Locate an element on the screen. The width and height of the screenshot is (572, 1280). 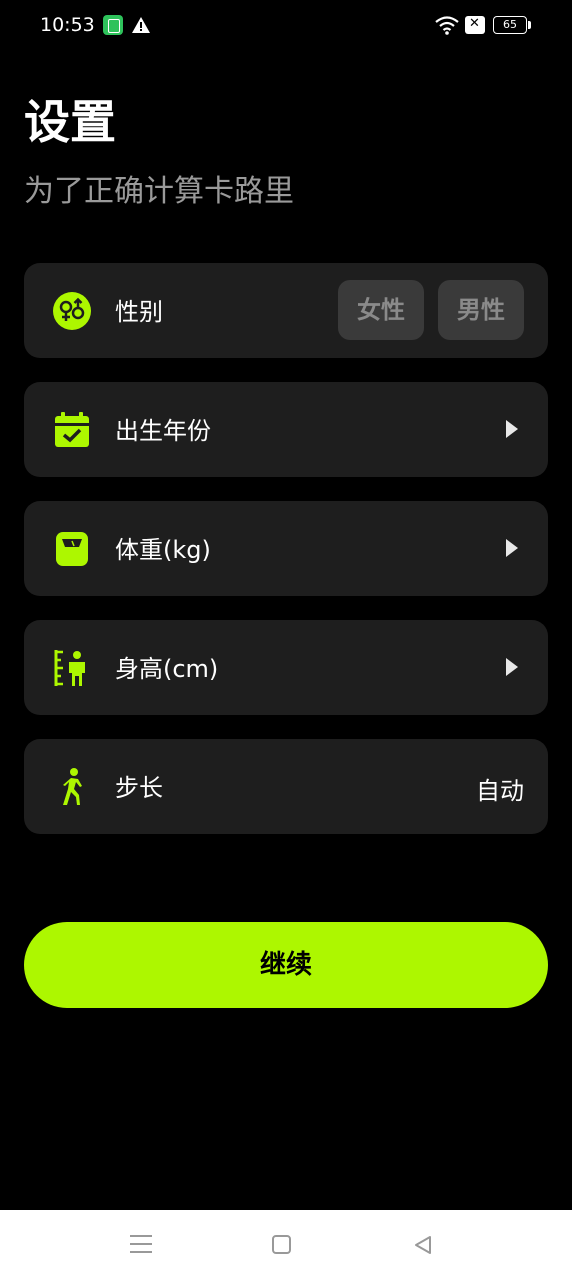
warning-icon is located at coordinates (141, 25).